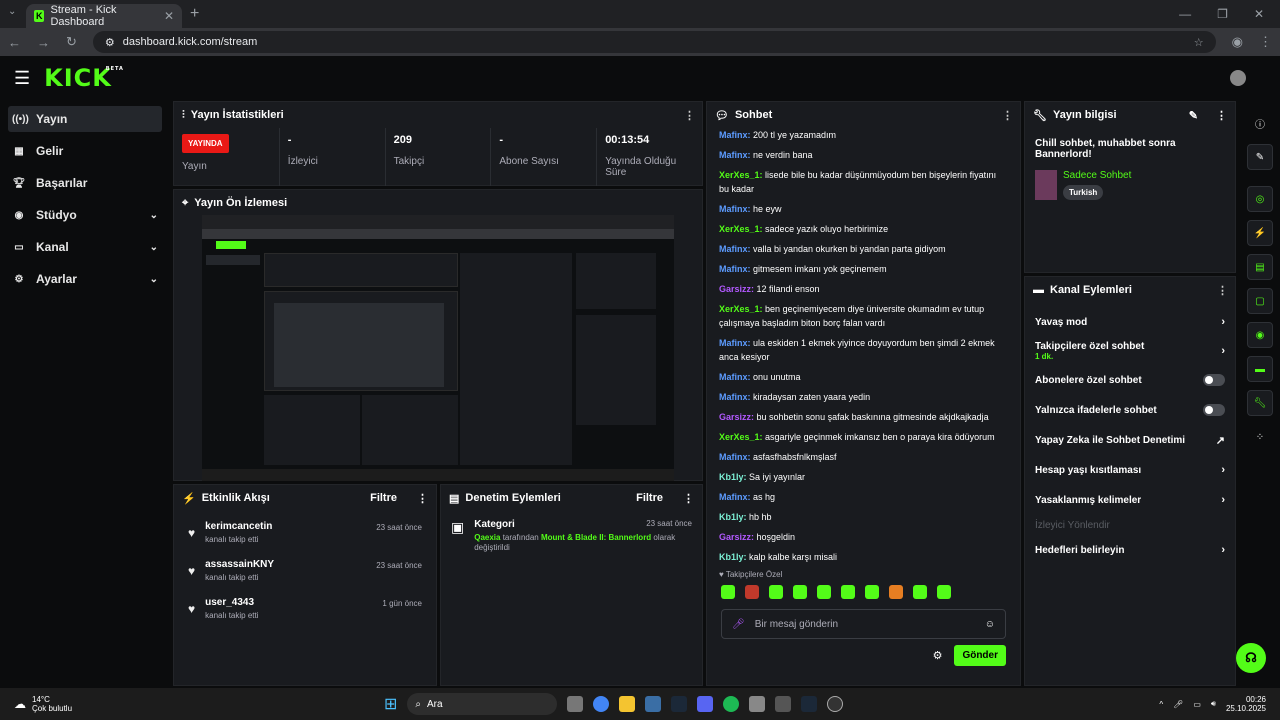  I want to click on reload-icon: ↻, so click(71, 42).